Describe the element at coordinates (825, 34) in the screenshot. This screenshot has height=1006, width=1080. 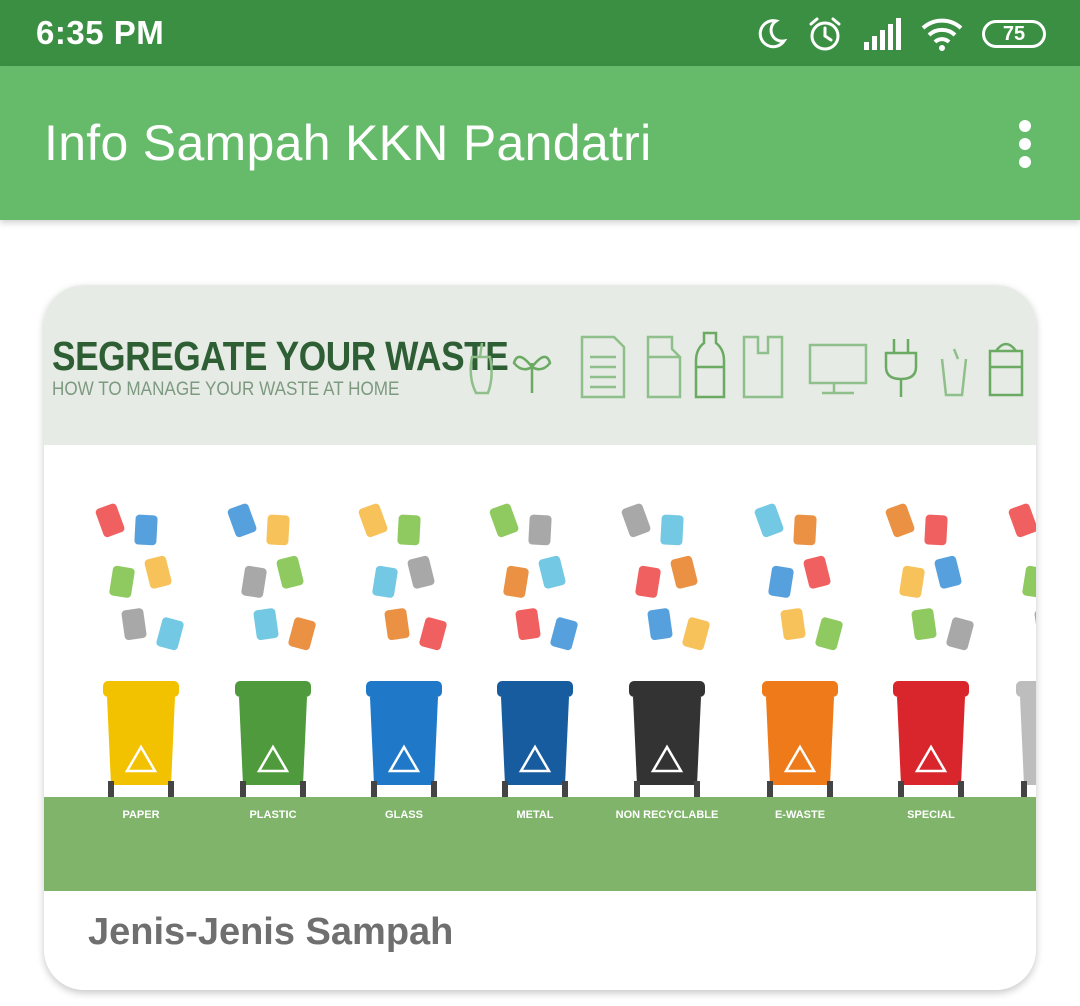
I see `alarm-icon` at that location.